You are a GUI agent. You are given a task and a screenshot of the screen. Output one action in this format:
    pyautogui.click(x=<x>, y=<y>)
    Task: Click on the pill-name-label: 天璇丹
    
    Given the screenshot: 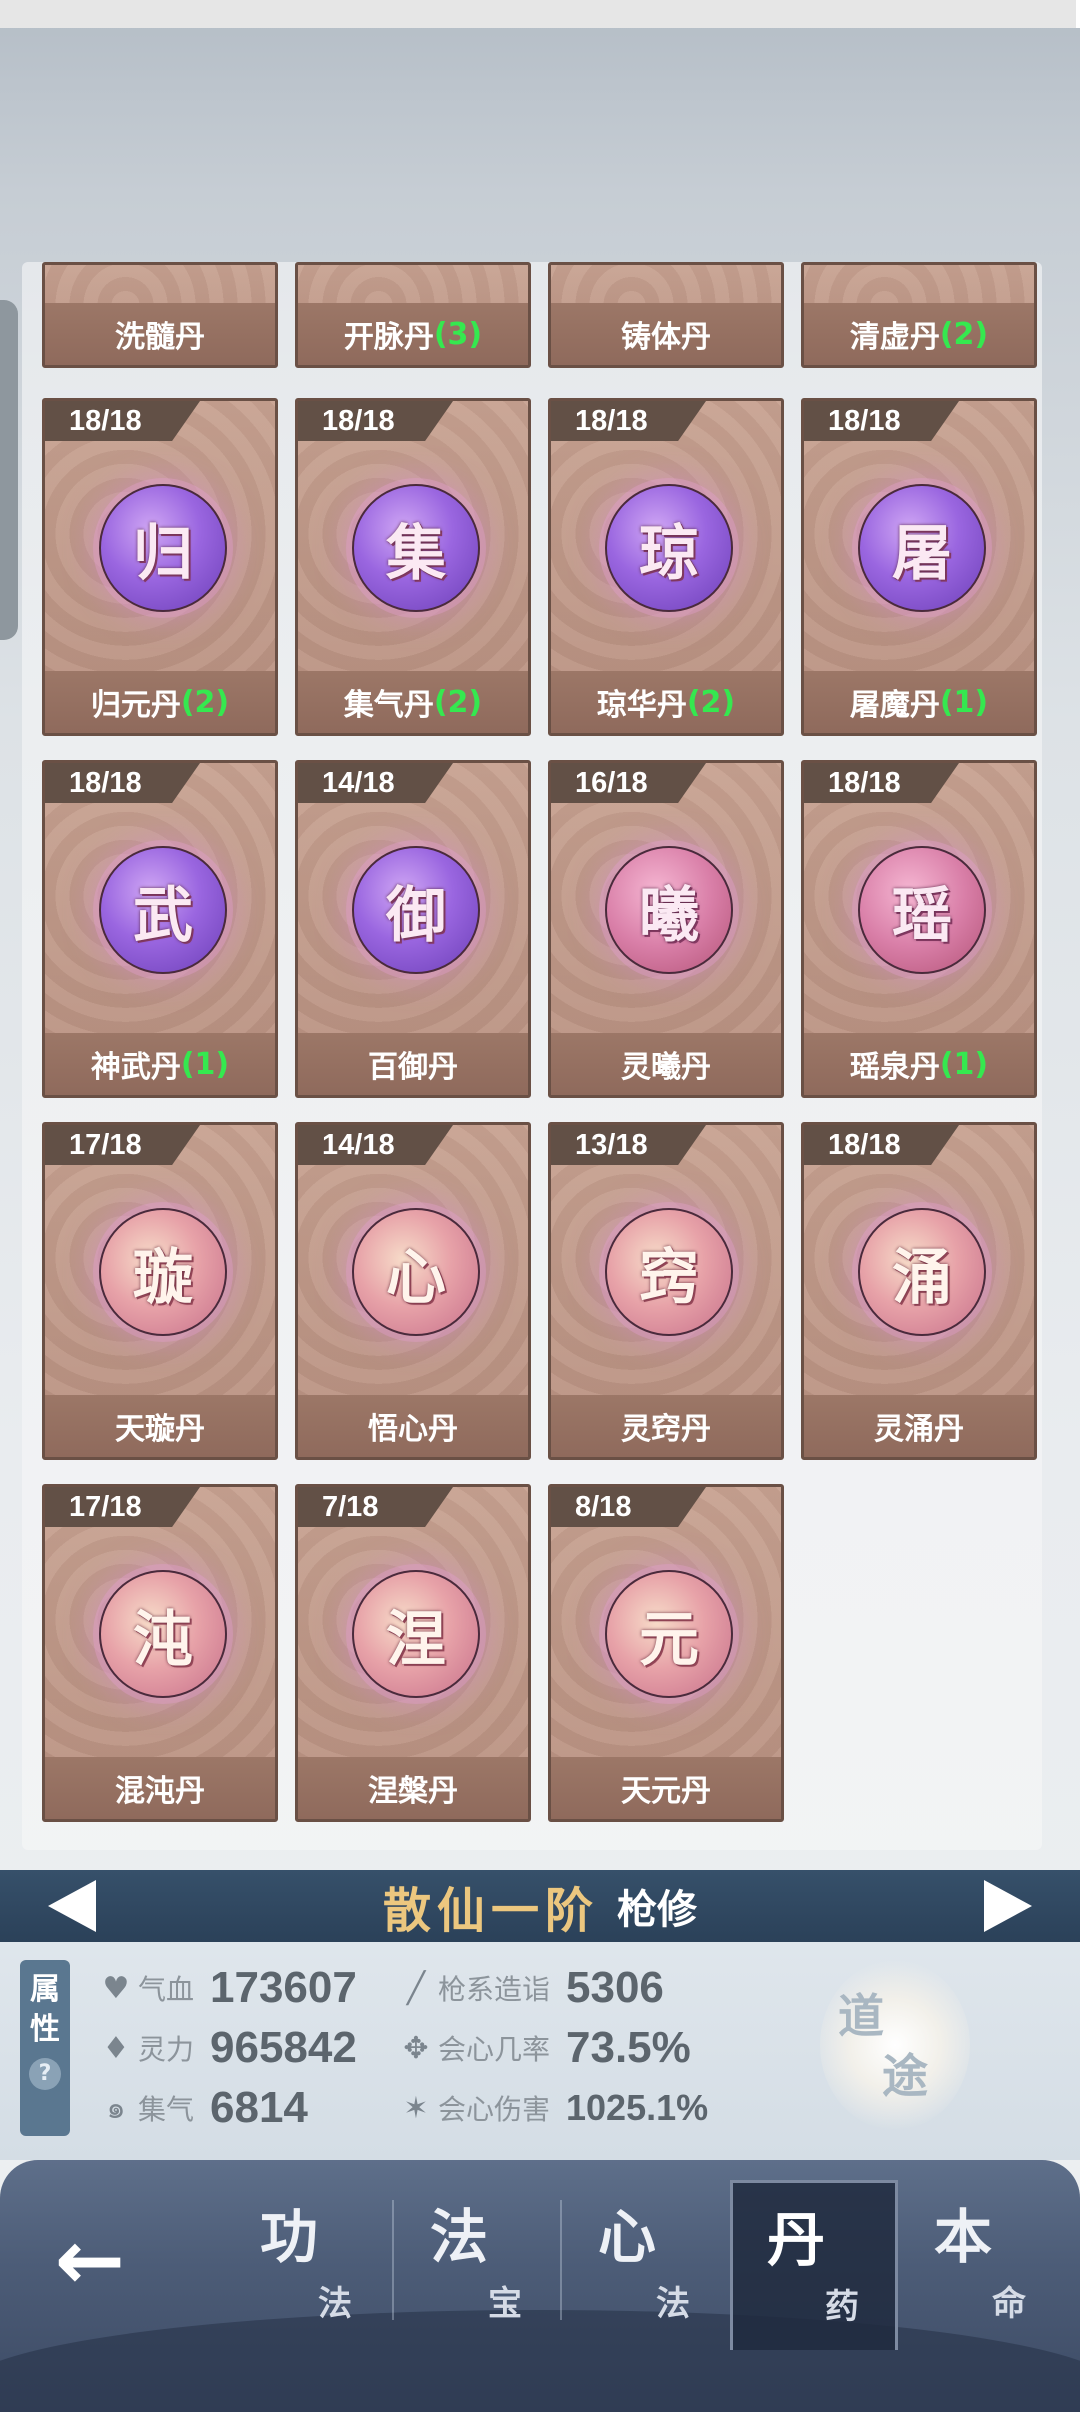 What is the action you would take?
    pyautogui.click(x=160, y=1426)
    